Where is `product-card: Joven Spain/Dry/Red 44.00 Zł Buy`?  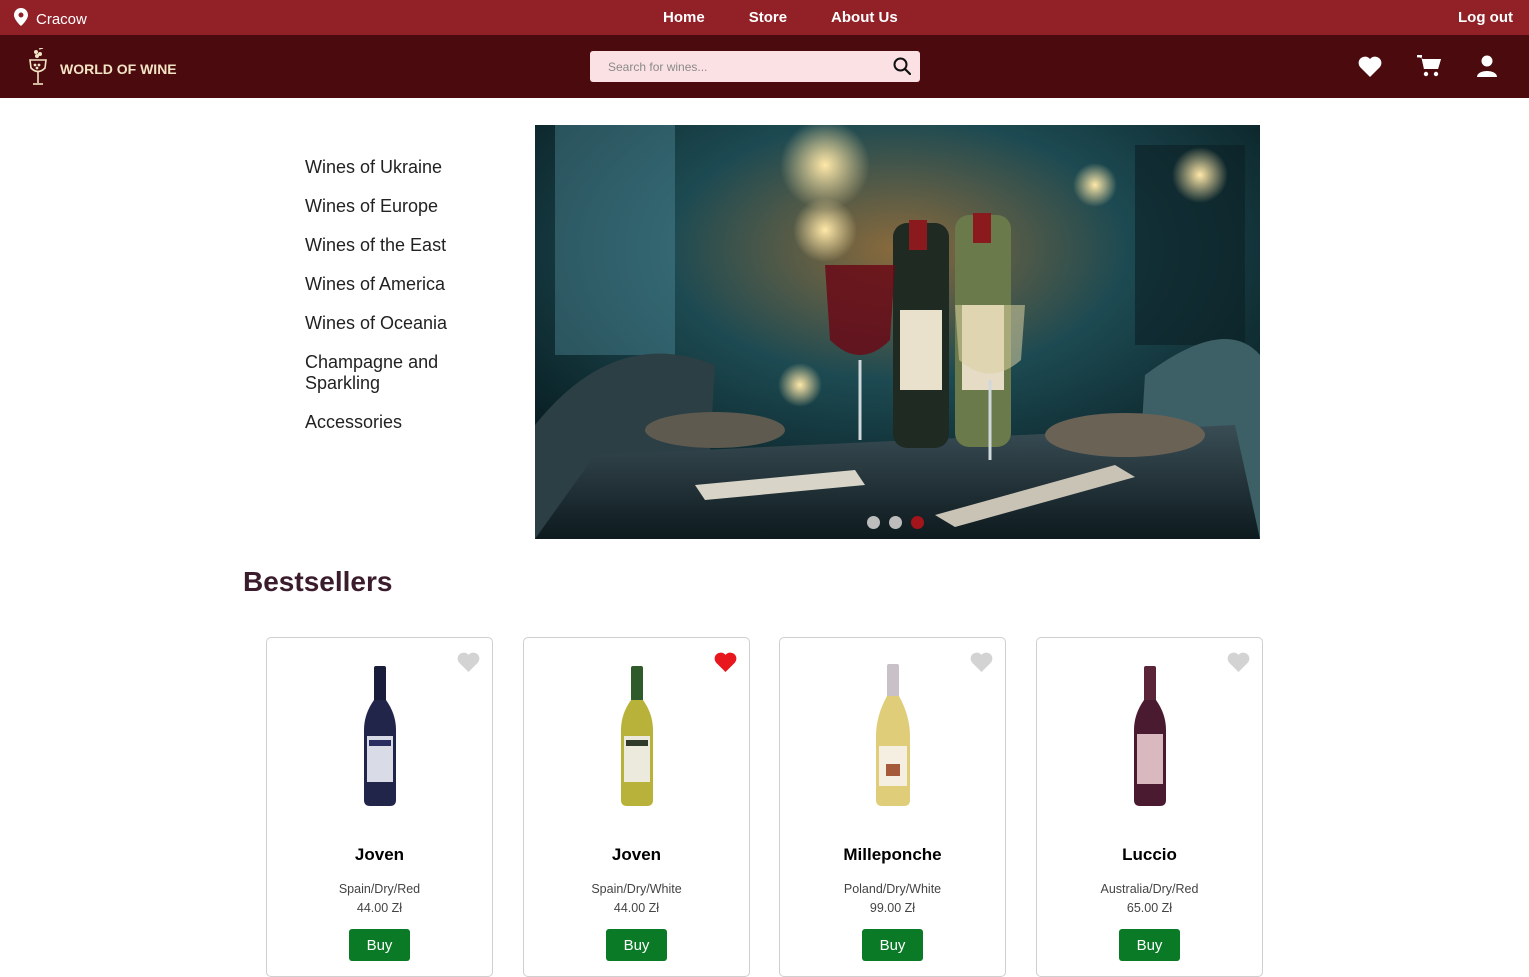 product-card: Joven Spain/Dry/Red 44.00 Zł Buy is located at coordinates (379, 807).